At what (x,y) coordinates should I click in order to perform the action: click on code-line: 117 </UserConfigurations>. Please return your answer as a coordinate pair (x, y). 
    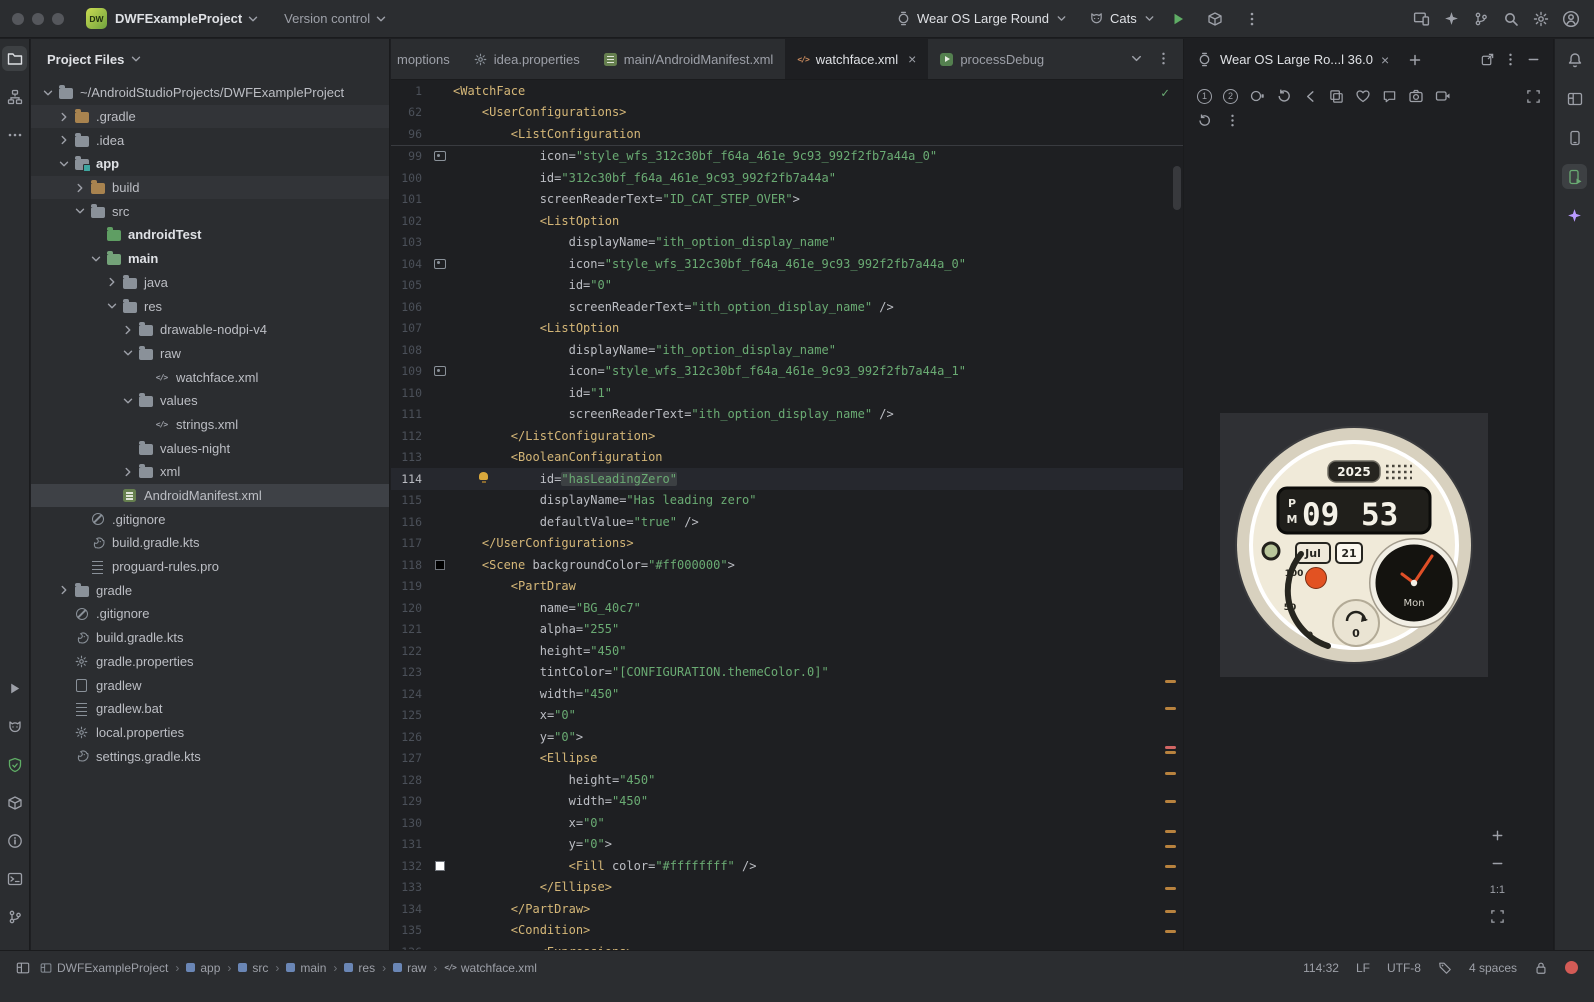
    Looking at the image, I should click on (787, 544).